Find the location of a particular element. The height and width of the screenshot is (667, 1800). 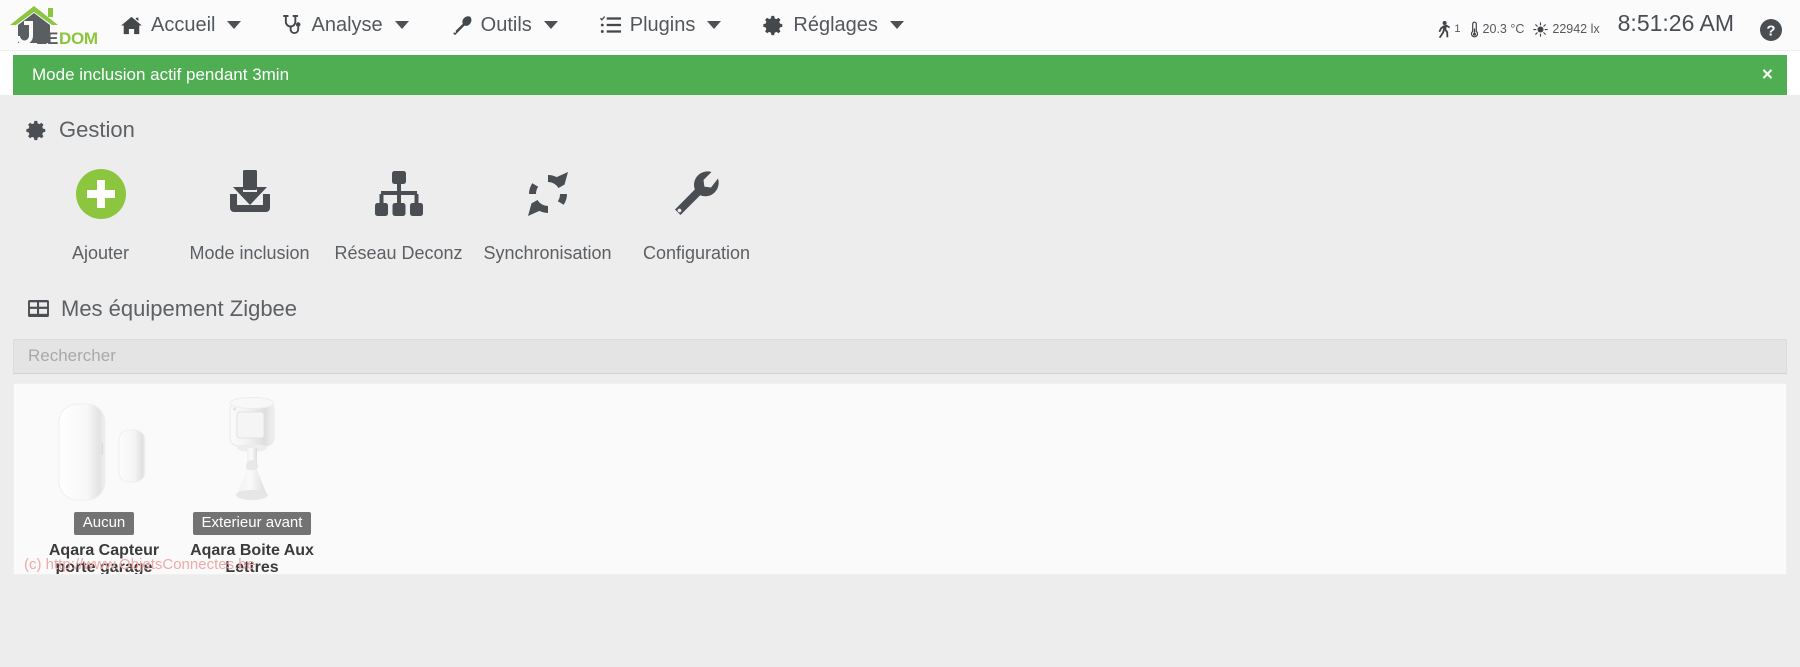

tile-label-mode-inclusion: Mode inclusion is located at coordinates (249, 253).